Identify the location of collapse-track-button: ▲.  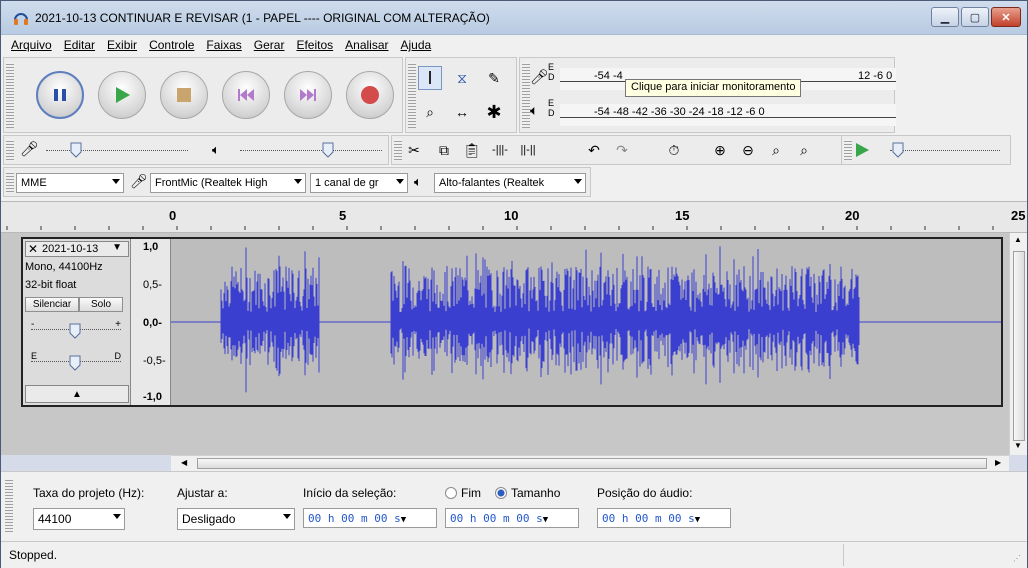
(77, 394).